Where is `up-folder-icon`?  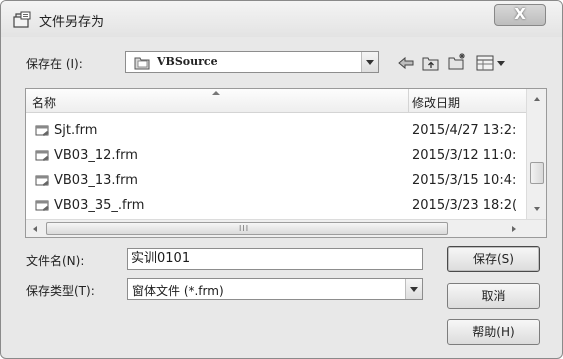 up-folder-icon is located at coordinates (431, 63).